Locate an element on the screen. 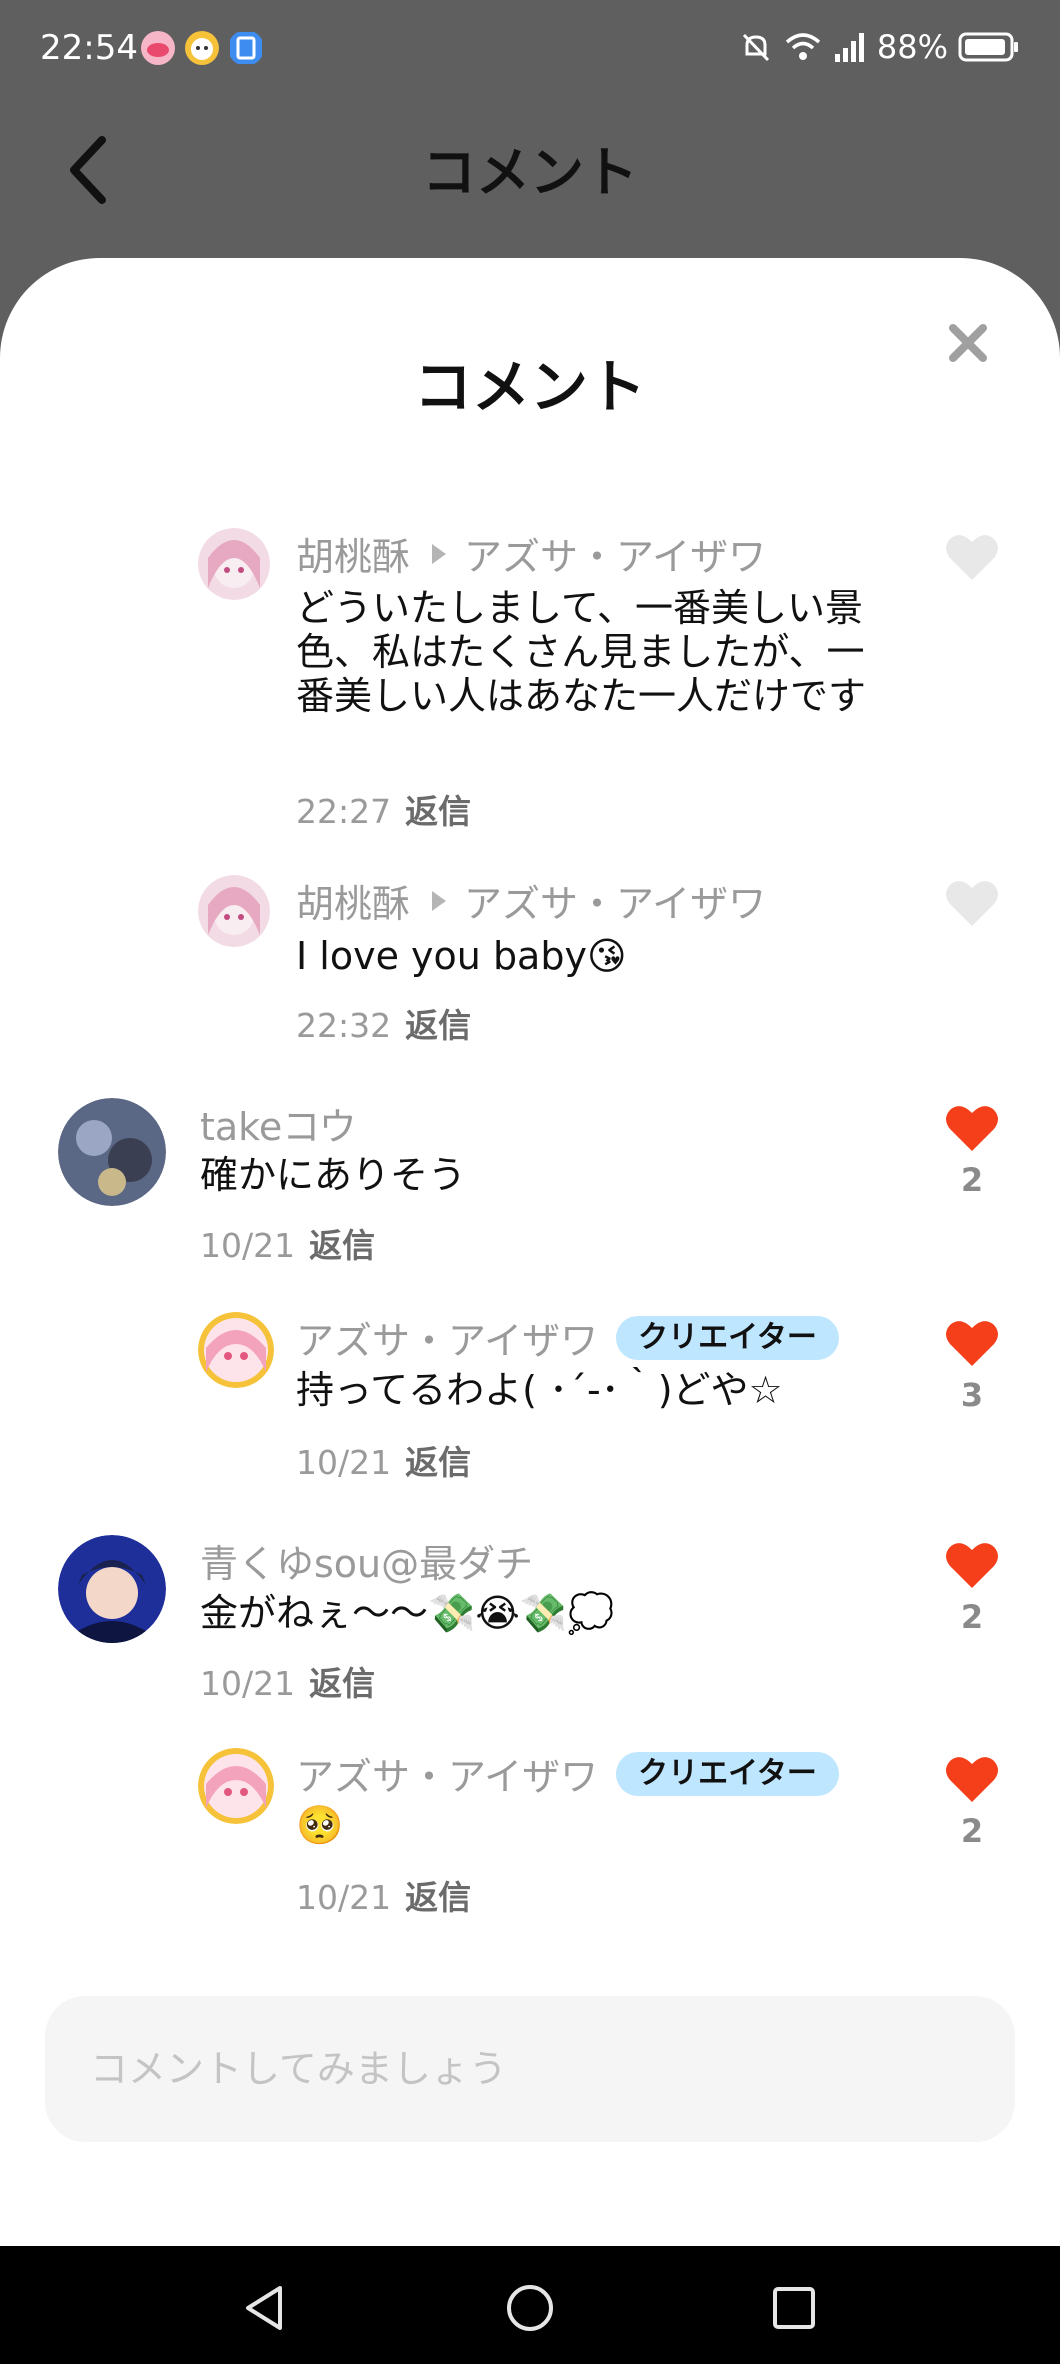 The height and width of the screenshot is (2364, 1060). comment-text: 確かにありそう is located at coordinates (333, 1175).